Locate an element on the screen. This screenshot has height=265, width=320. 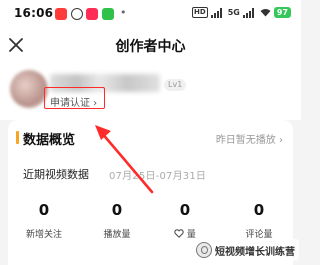
heart-icon is located at coordinates (179, 233).